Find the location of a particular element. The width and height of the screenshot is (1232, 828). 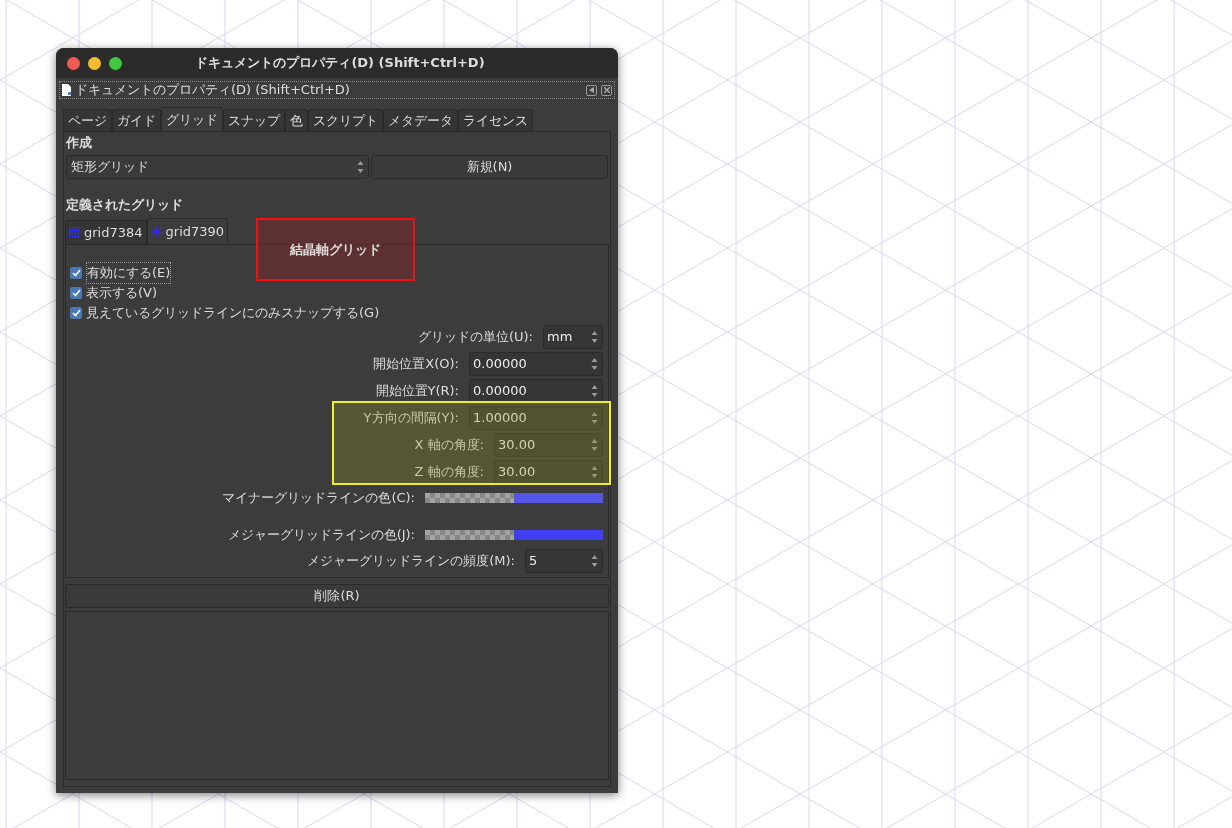

field-label: X 軸の角度: is located at coordinates (449, 445).